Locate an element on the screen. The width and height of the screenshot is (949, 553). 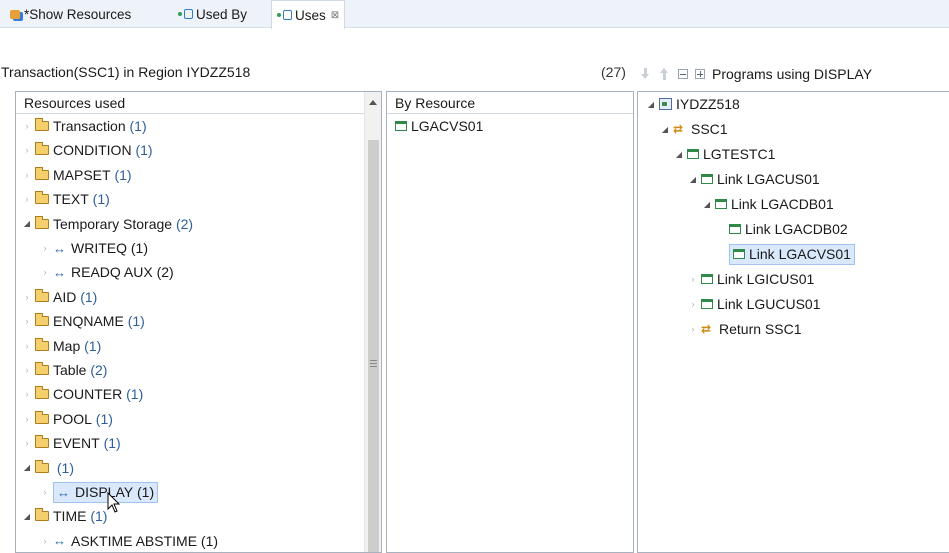
scroll-up-icon is located at coordinates (373, 102).